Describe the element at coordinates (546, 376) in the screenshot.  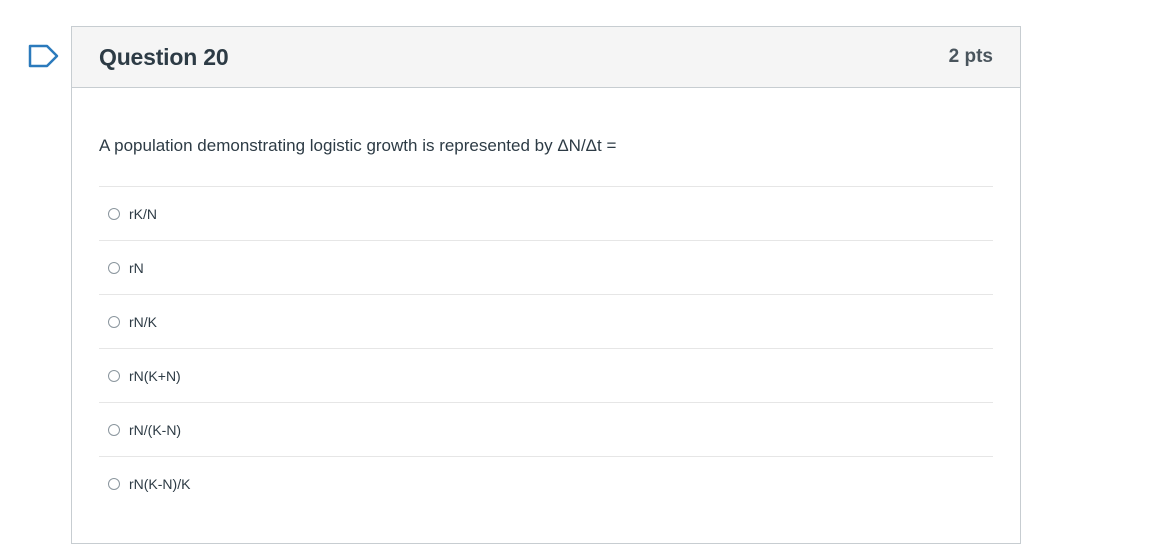
I see `answer-option: rN(K+N)` at that location.